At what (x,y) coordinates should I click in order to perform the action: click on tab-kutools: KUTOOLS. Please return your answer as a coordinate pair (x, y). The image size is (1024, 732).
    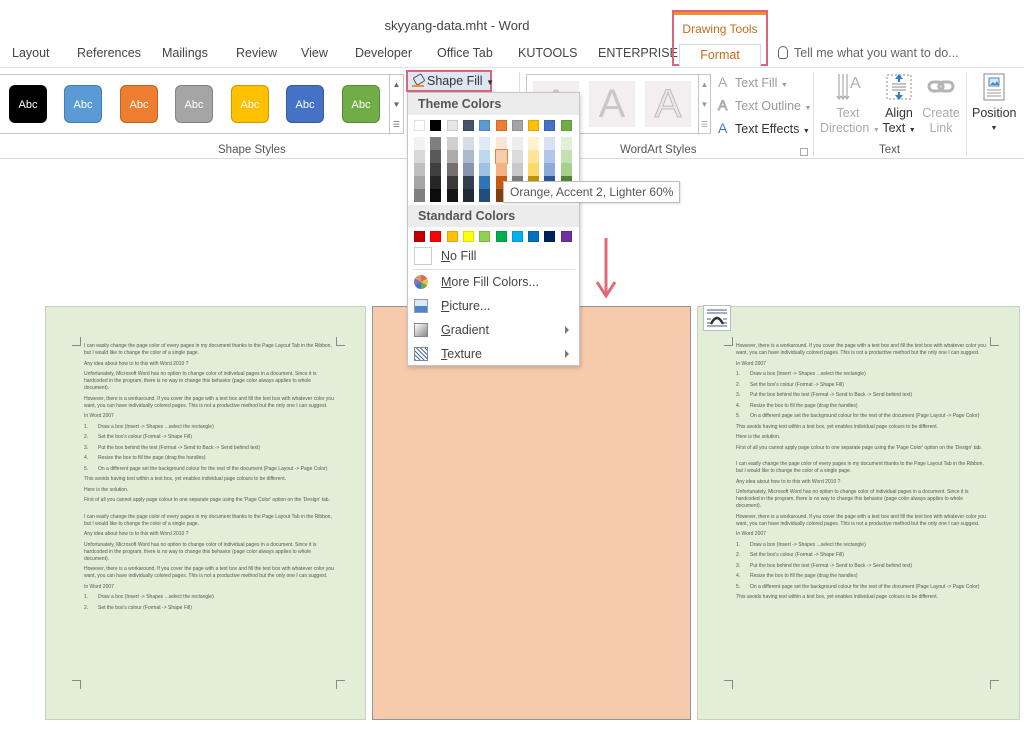
    Looking at the image, I should click on (548, 53).